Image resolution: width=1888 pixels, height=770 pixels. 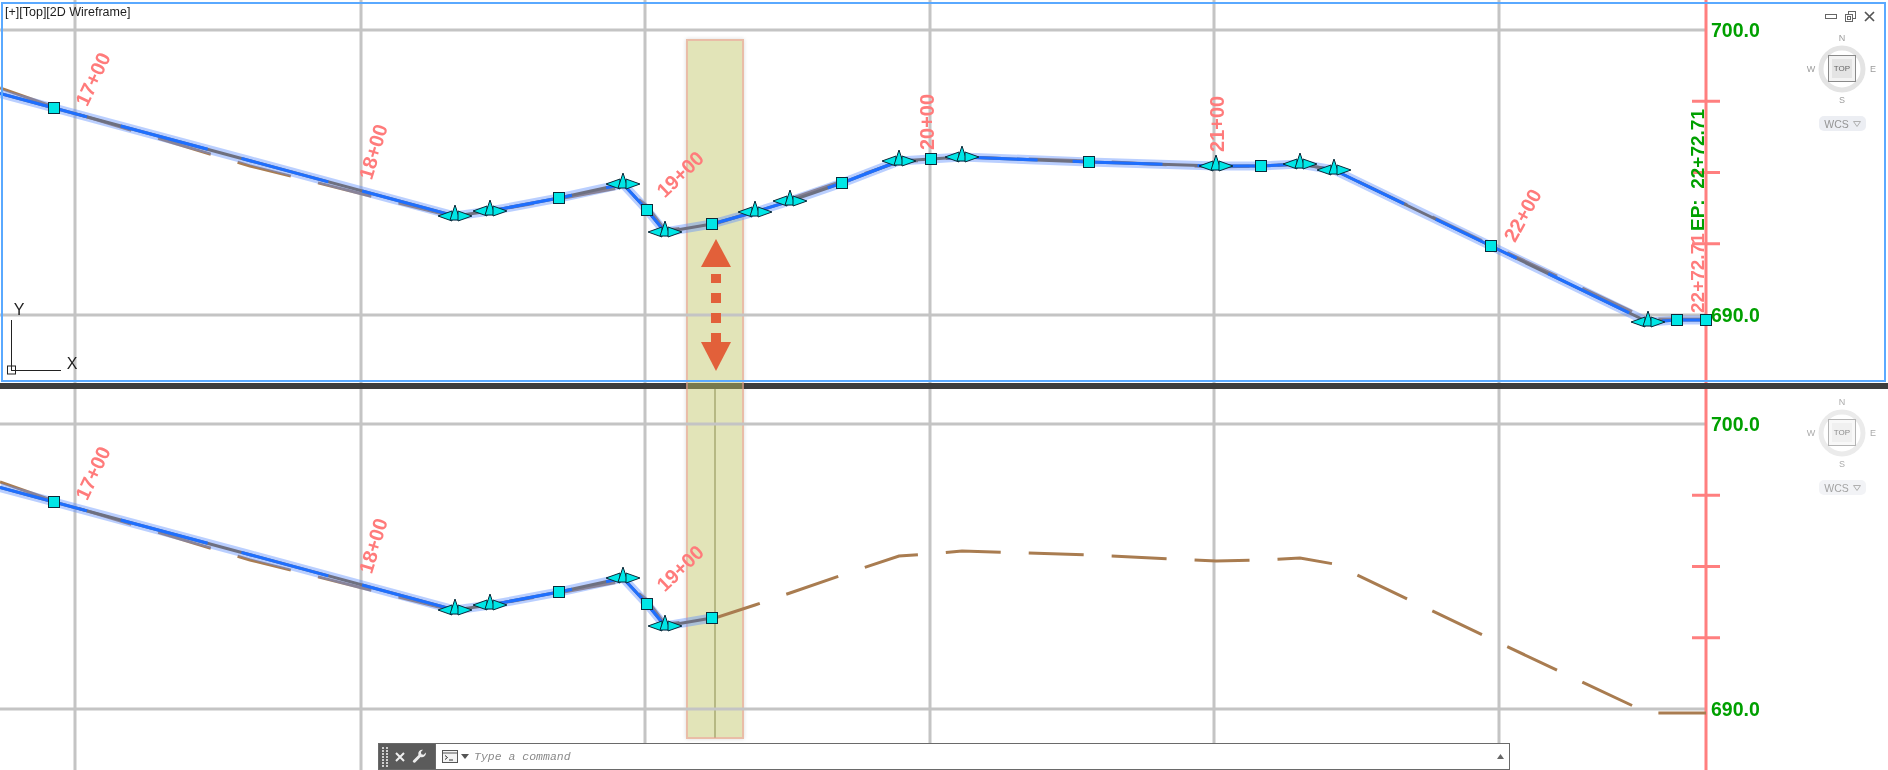 I want to click on command-input: Type a command, so click(x=985, y=756).